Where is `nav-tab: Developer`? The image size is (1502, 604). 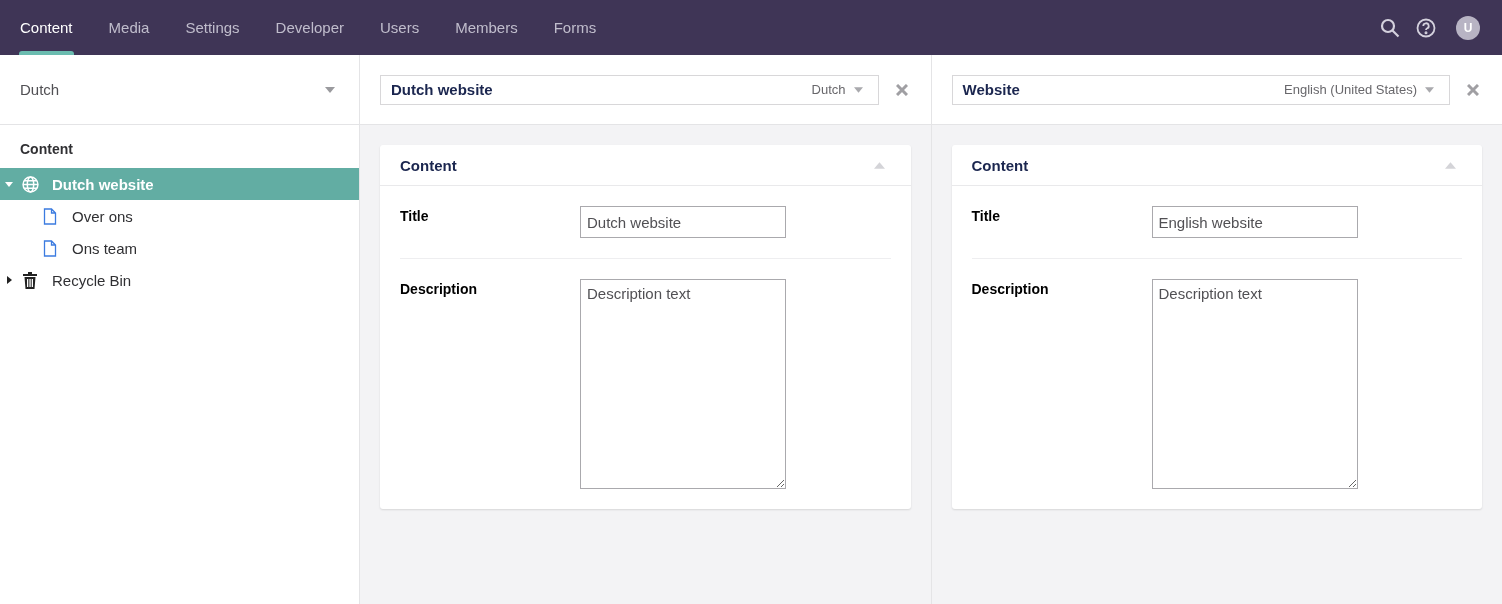 nav-tab: Developer is located at coordinates (309, 27).